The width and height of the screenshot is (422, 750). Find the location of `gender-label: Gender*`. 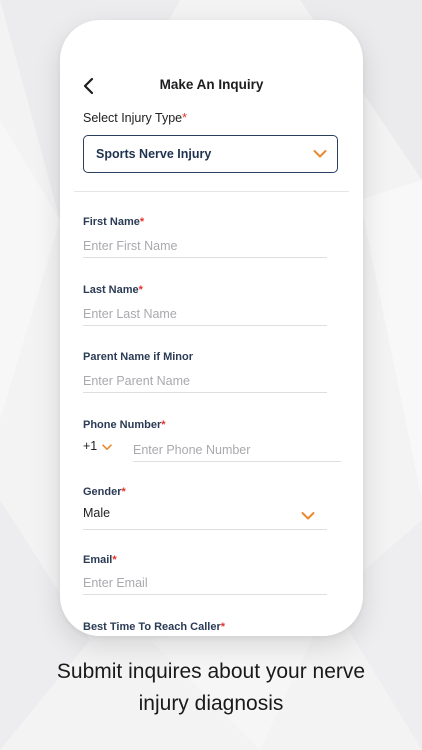

gender-label: Gender* is located at coordinates (104, 492).